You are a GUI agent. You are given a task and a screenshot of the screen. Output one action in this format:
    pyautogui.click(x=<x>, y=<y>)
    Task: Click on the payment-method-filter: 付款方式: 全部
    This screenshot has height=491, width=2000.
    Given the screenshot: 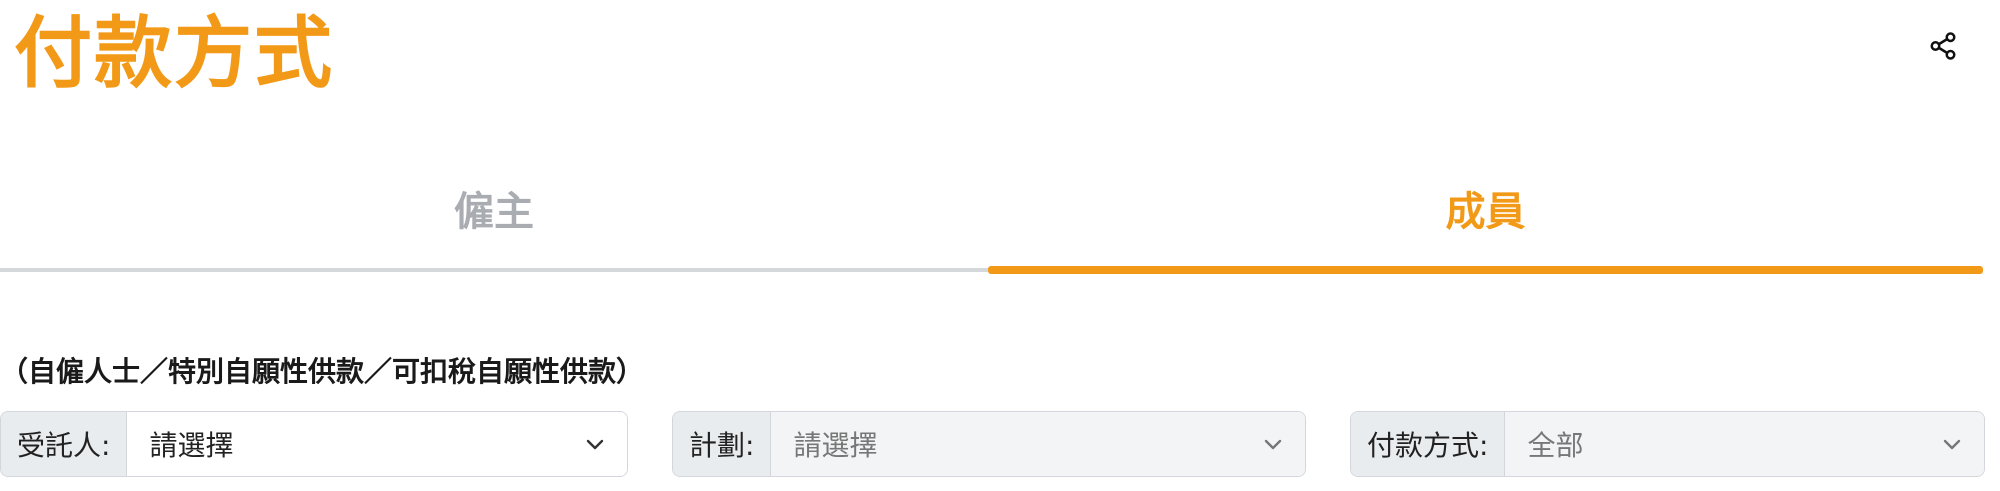 What is the action you would take?
    pyautogui.click(x=1667, y=444)
    